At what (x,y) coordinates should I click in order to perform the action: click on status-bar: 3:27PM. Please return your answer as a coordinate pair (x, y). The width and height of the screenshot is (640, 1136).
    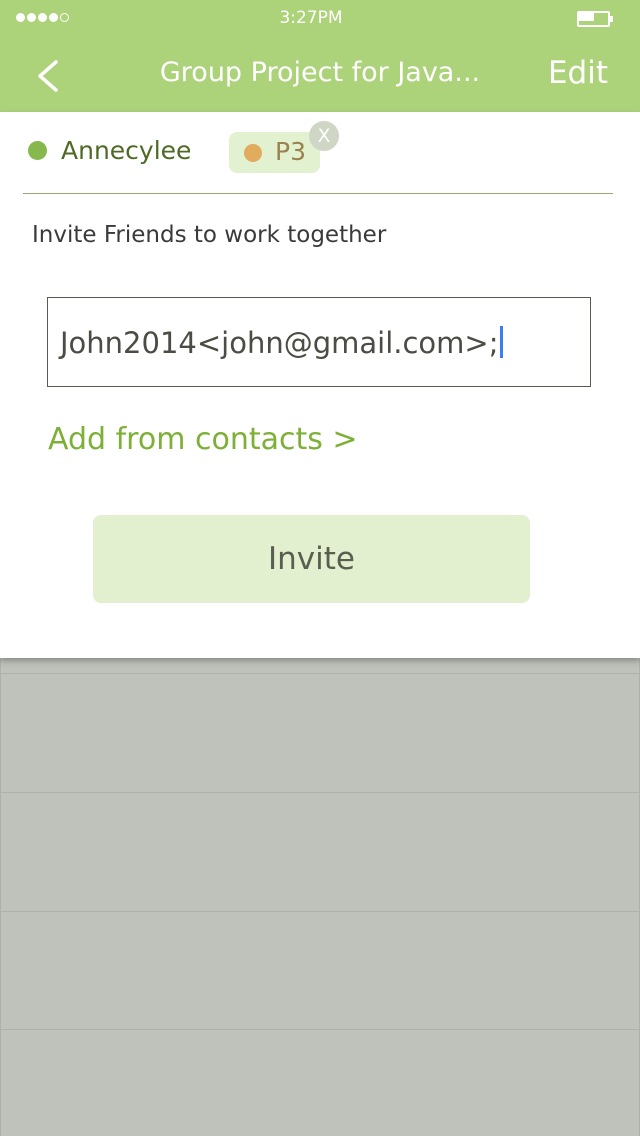
    Looking at the image, I should click on (320, 20).